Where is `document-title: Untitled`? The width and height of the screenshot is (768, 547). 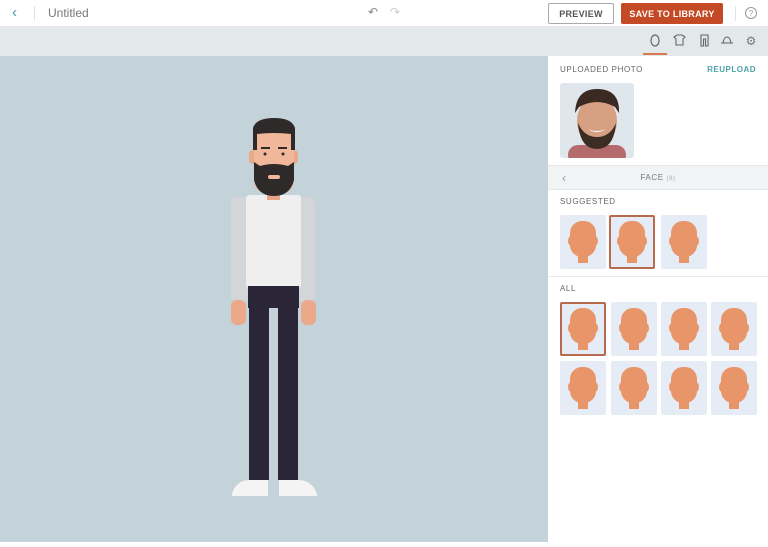
document-title: Untitled is located at coordinates (68, 13).